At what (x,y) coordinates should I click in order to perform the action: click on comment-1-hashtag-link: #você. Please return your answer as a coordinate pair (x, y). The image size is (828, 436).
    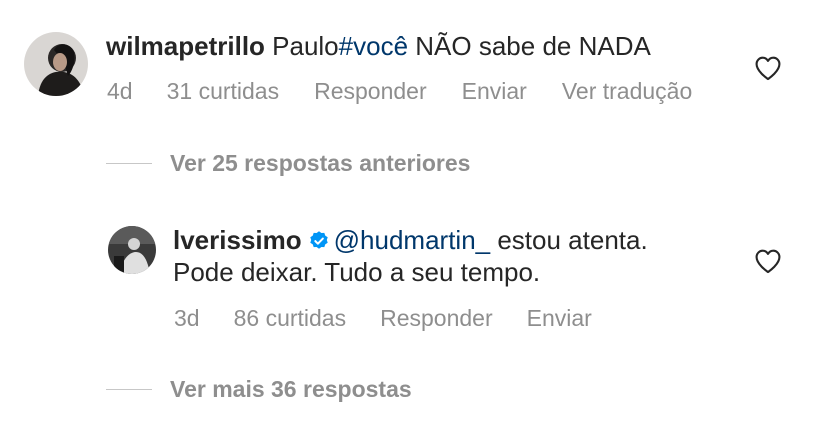
    Looking at the image, I should click on (373, 46).